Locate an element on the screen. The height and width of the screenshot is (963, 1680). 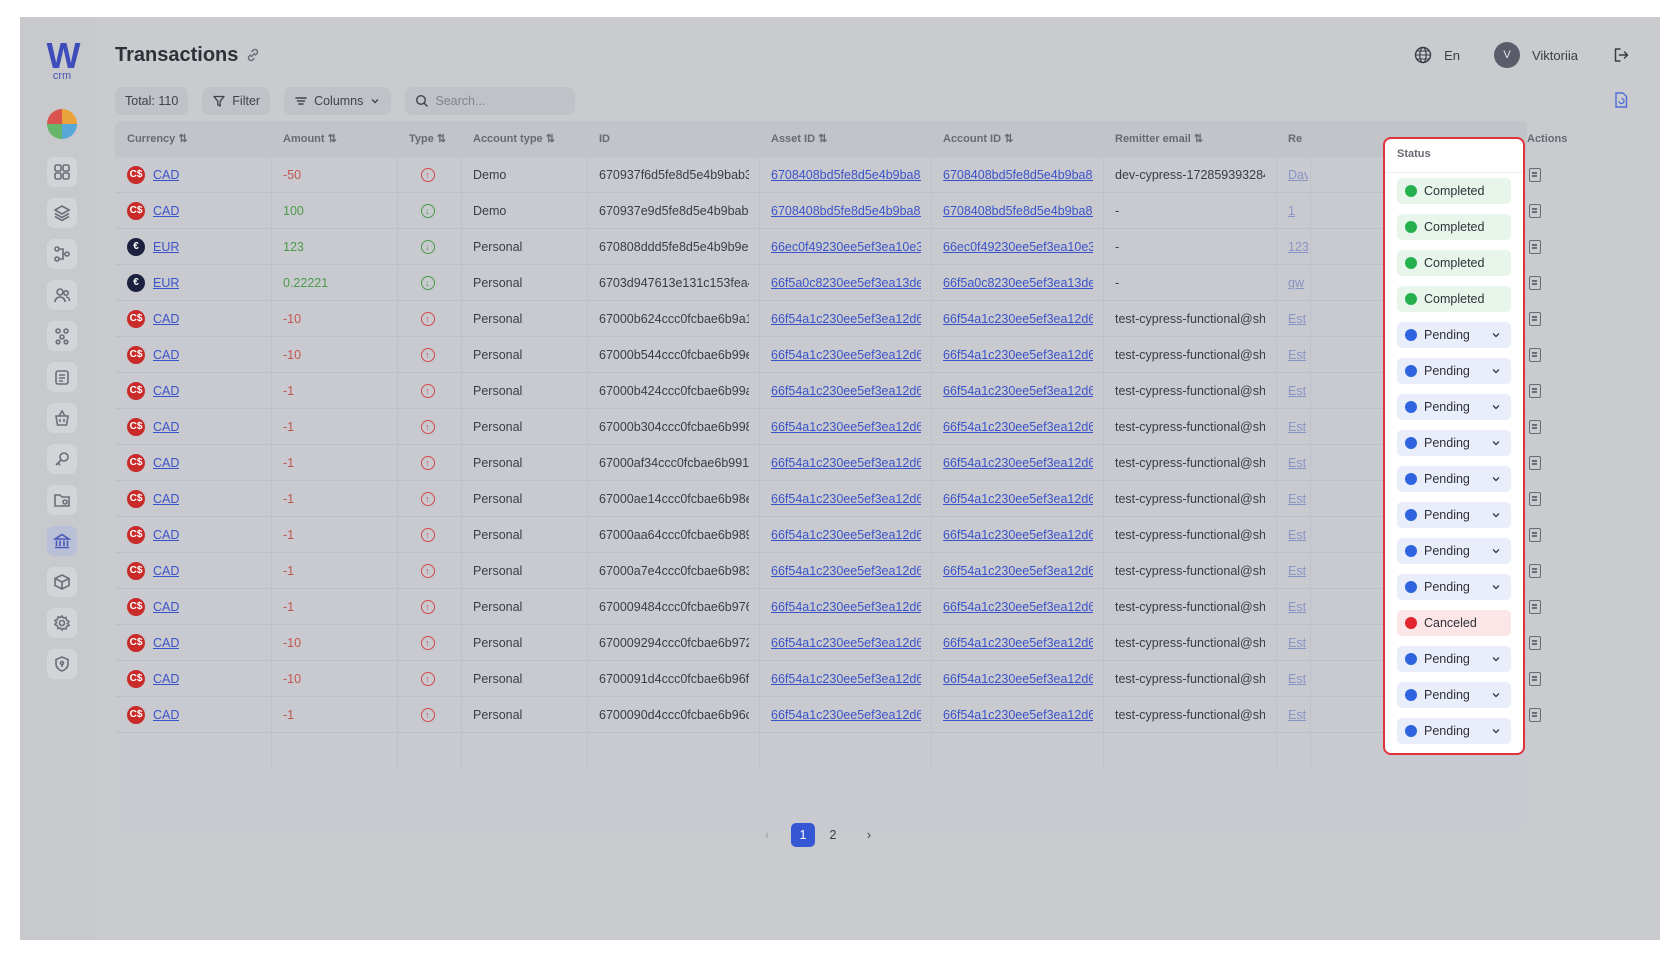
user-name: Viktoriia is located at coordinates (1555, 55).